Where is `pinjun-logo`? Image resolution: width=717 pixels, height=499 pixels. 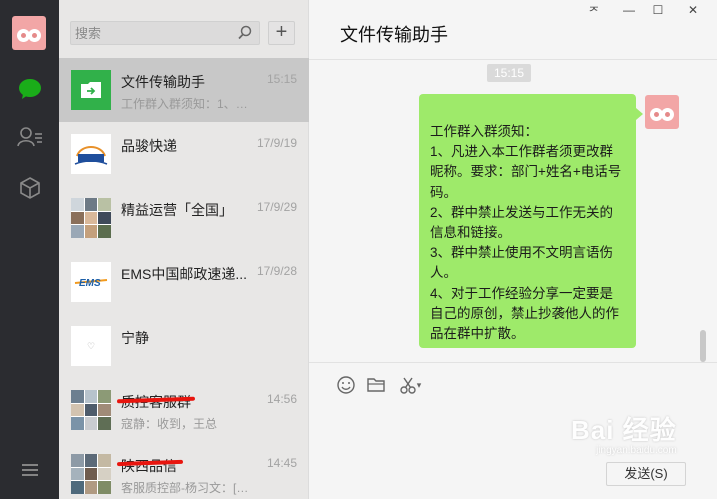 pinjun-logo is located at coordinates (91, 154).